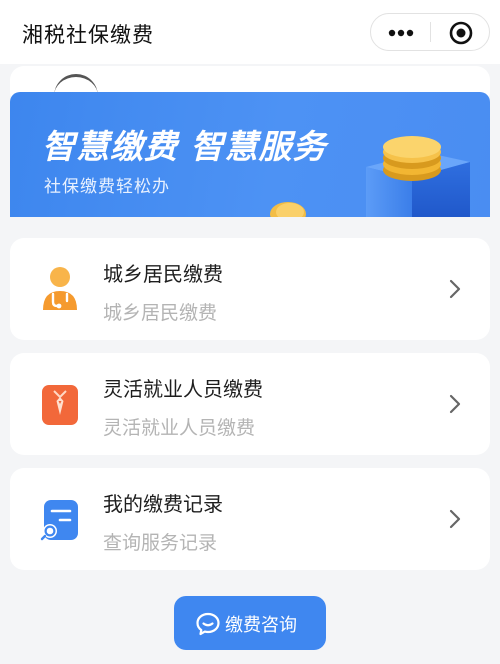  I want to click on resident-person-icon, so click(60, 288).